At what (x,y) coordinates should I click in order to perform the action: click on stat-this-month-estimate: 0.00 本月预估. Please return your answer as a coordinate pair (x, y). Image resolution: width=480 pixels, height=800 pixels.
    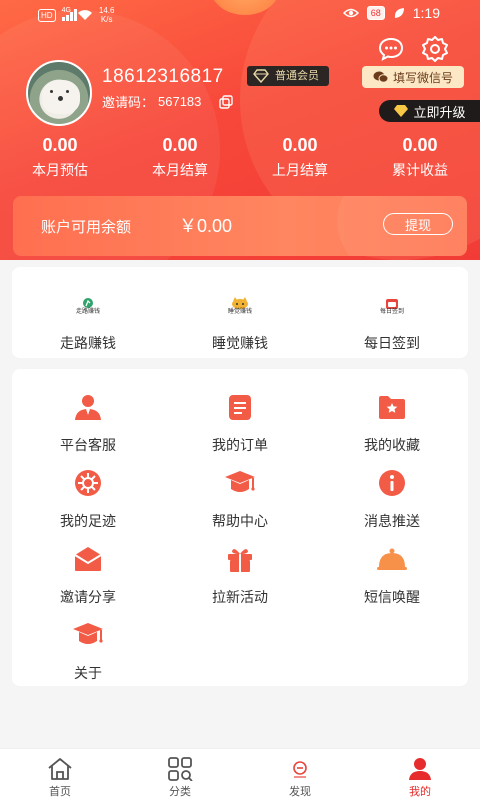
    Looking at the image, I should click on (60, 156).